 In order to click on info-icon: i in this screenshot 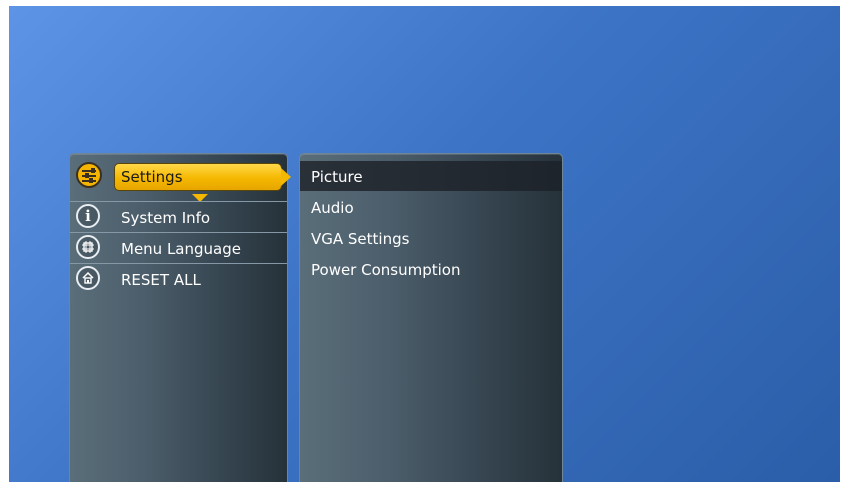, I will do `click(88, 216)`.